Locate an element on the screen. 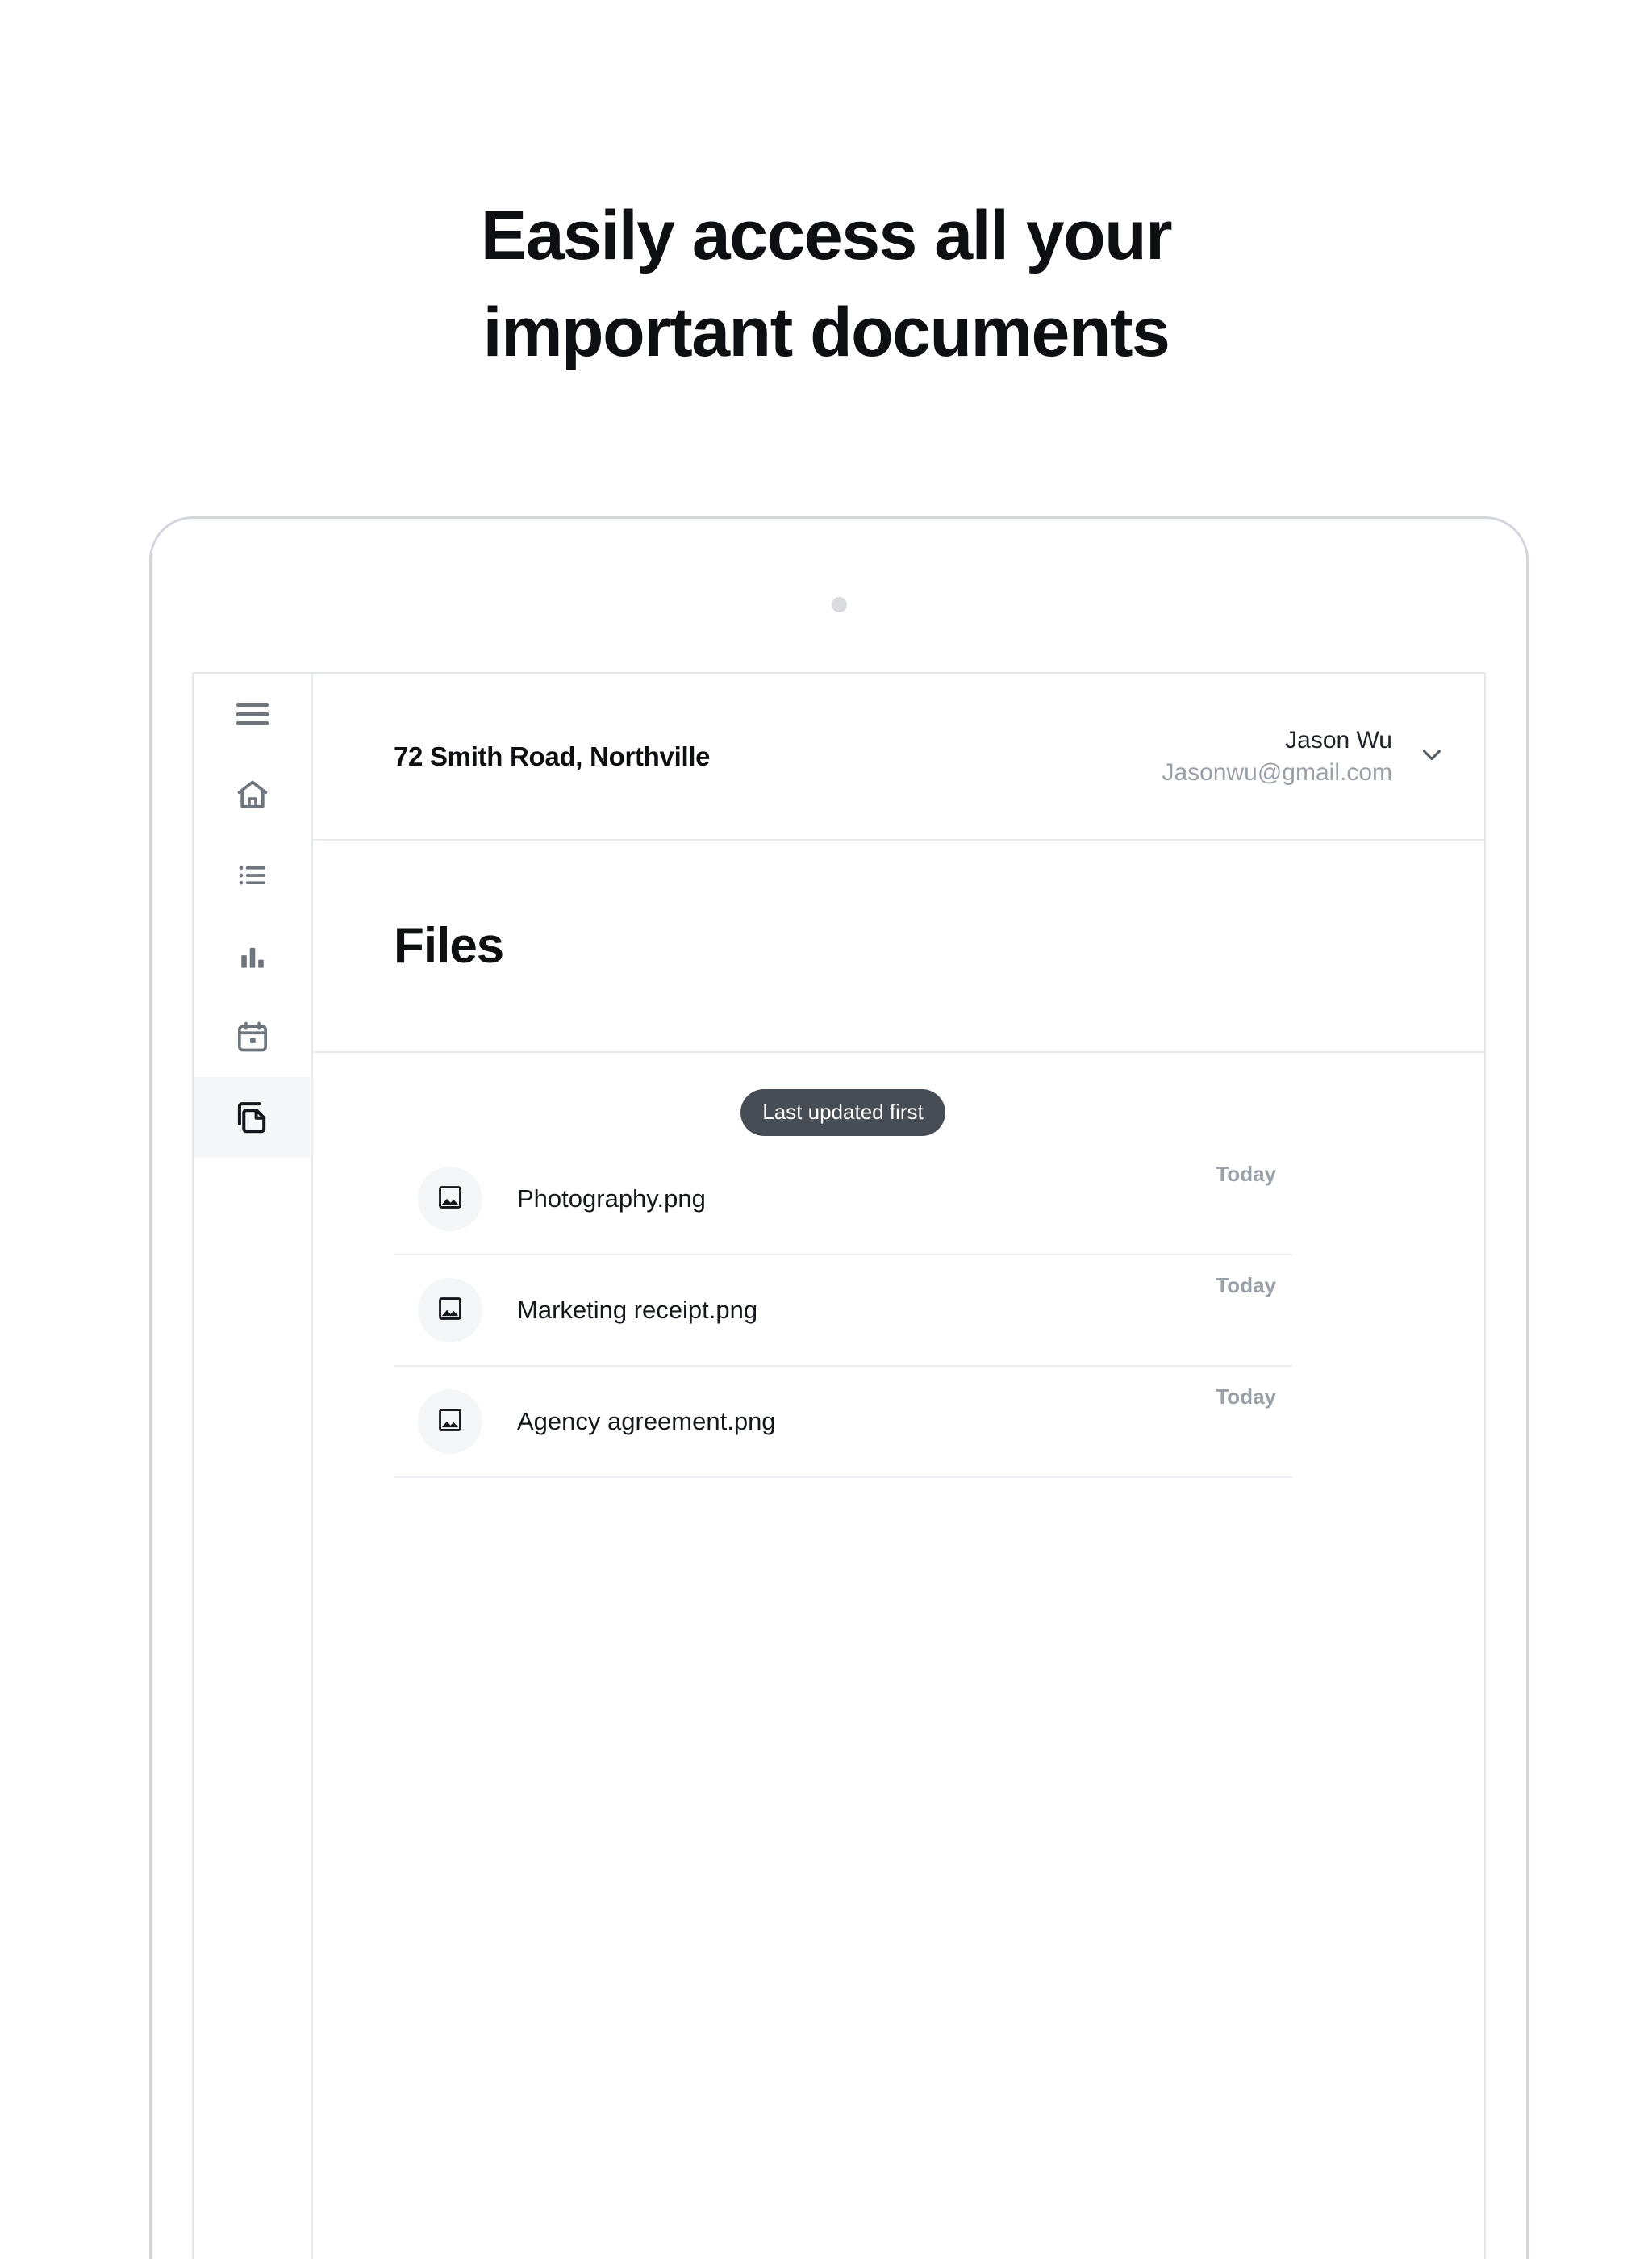 This screenshot has height=2259, width=1652. sidebar is located at coordinates (254, 1467).